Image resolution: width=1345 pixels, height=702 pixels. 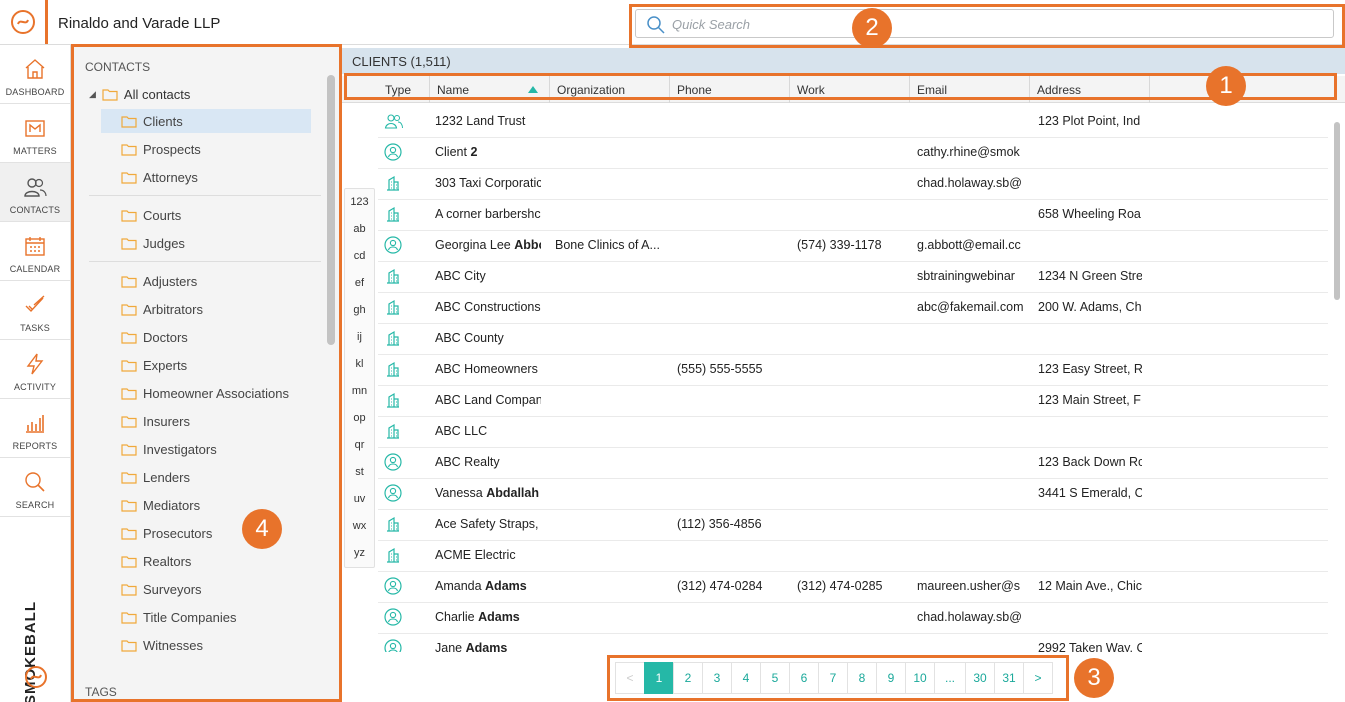 I want to click on folder-label: Arbitrators, so click(x=173, y=309).